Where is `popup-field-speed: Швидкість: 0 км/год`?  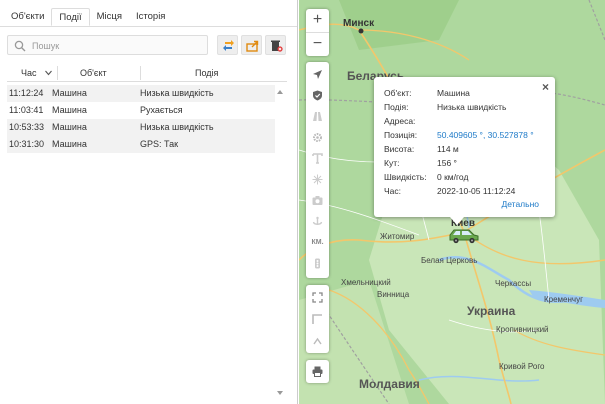
popup-field-speed: Швидкість: 0 км/год is located at coordinates (466, 177).